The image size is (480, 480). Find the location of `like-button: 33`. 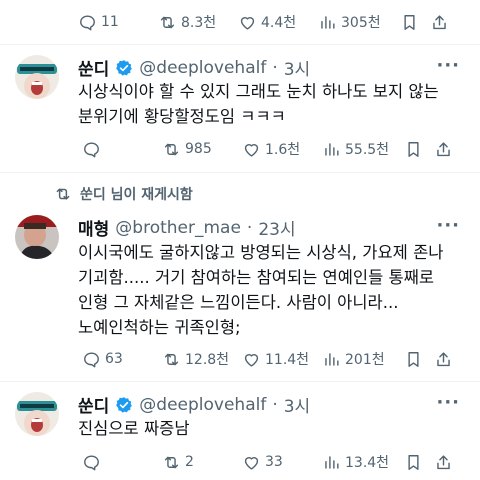

like-button: 33 is located at coordinates (282, 462).